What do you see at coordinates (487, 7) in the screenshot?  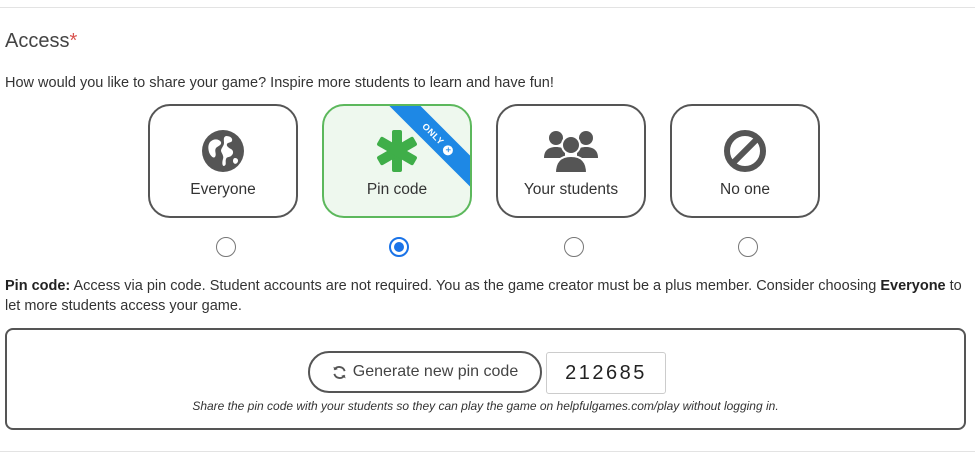 I see `top-divider` at bounding box center [487, 7].